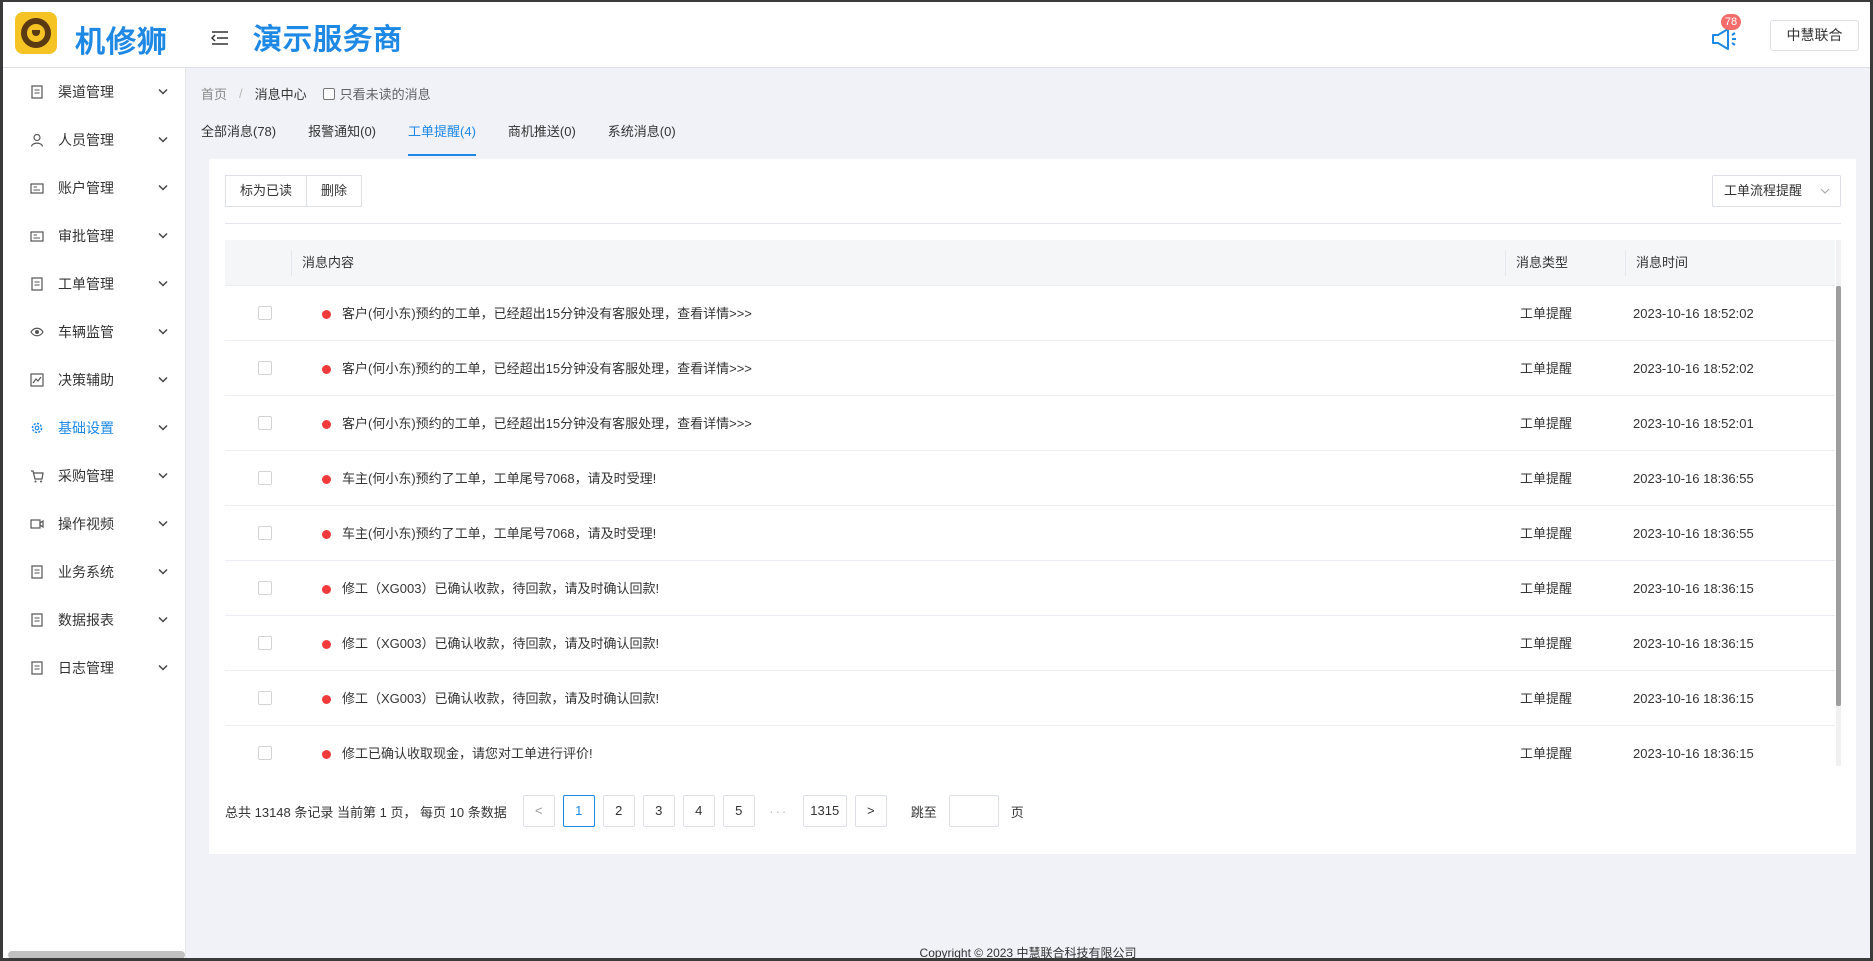 The width and height of the screenshot is (1873, 961). What do you see at coordinates (698, 811) in the screenshot?
I see `page-button: 4` at bounding box center [698, 811].